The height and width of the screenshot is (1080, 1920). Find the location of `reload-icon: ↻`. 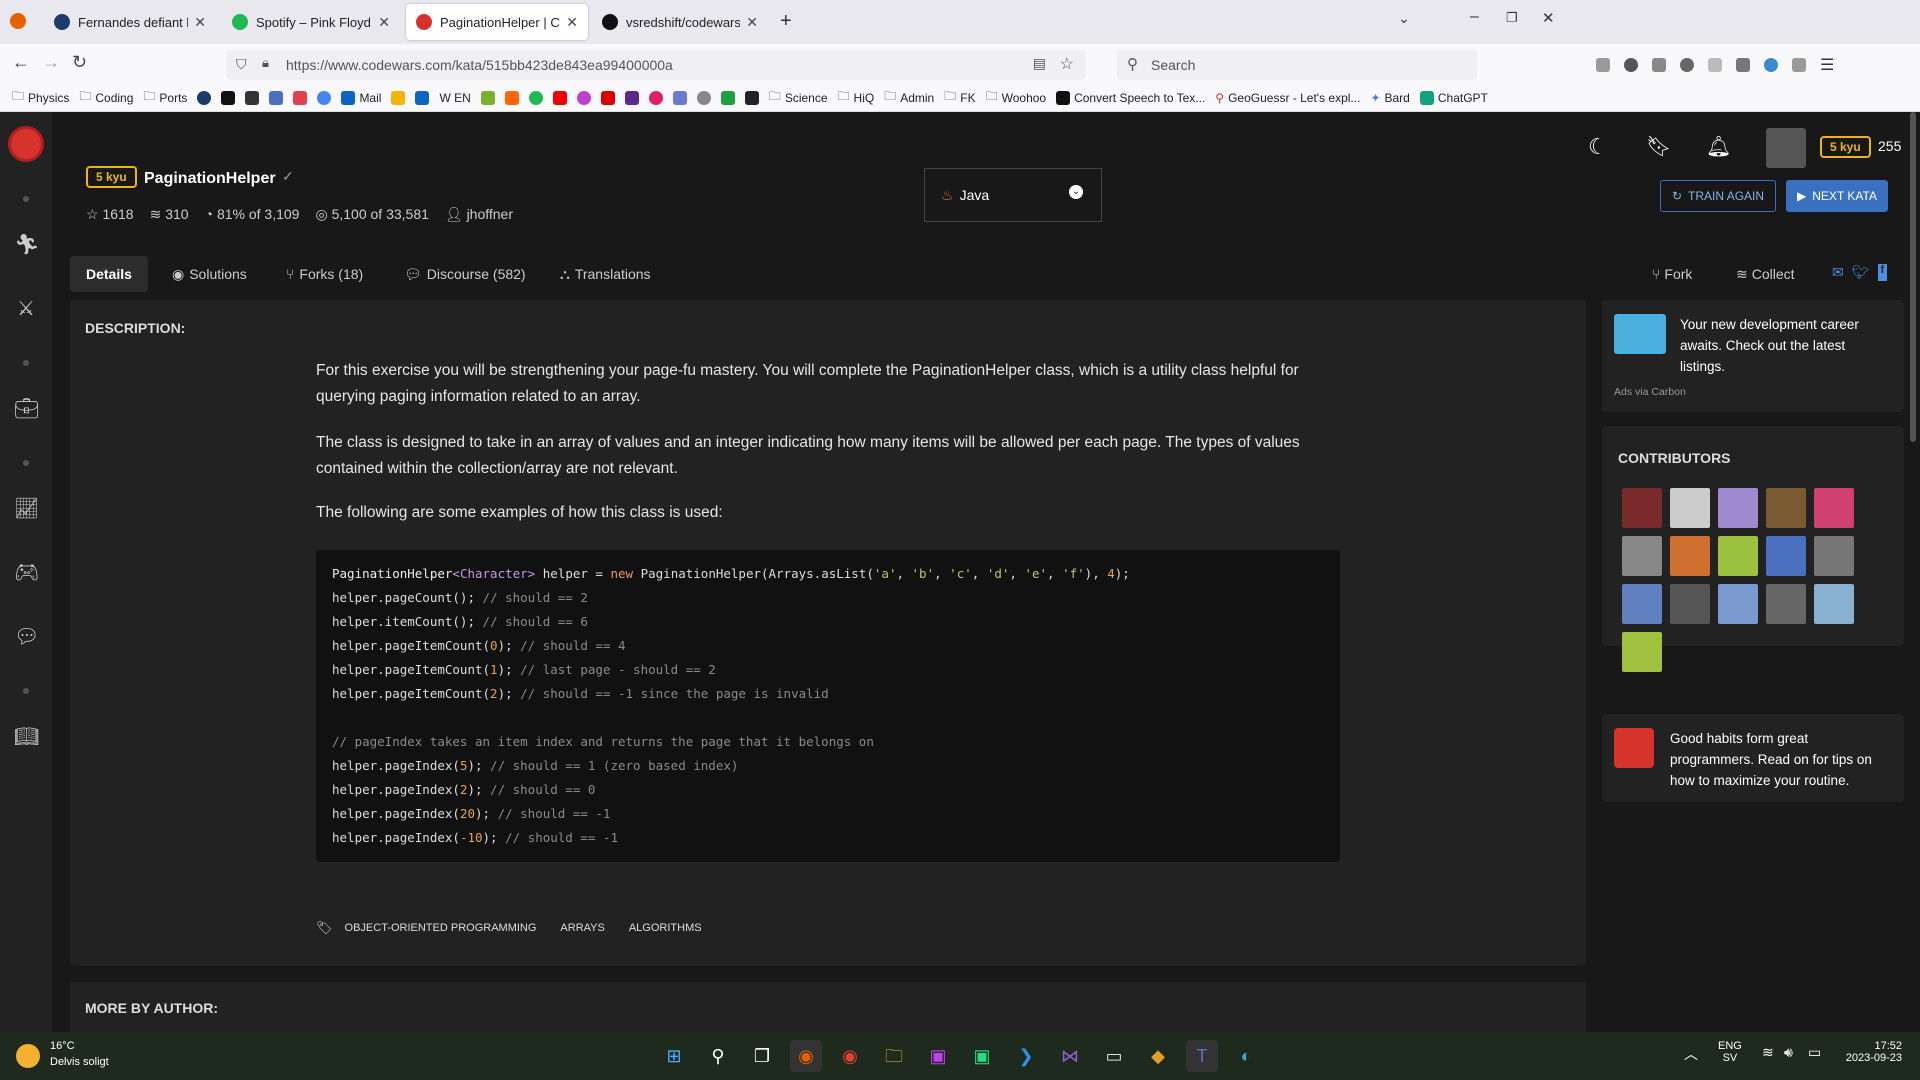

reload-icon: ↻ is located at coordinates (79, 62).